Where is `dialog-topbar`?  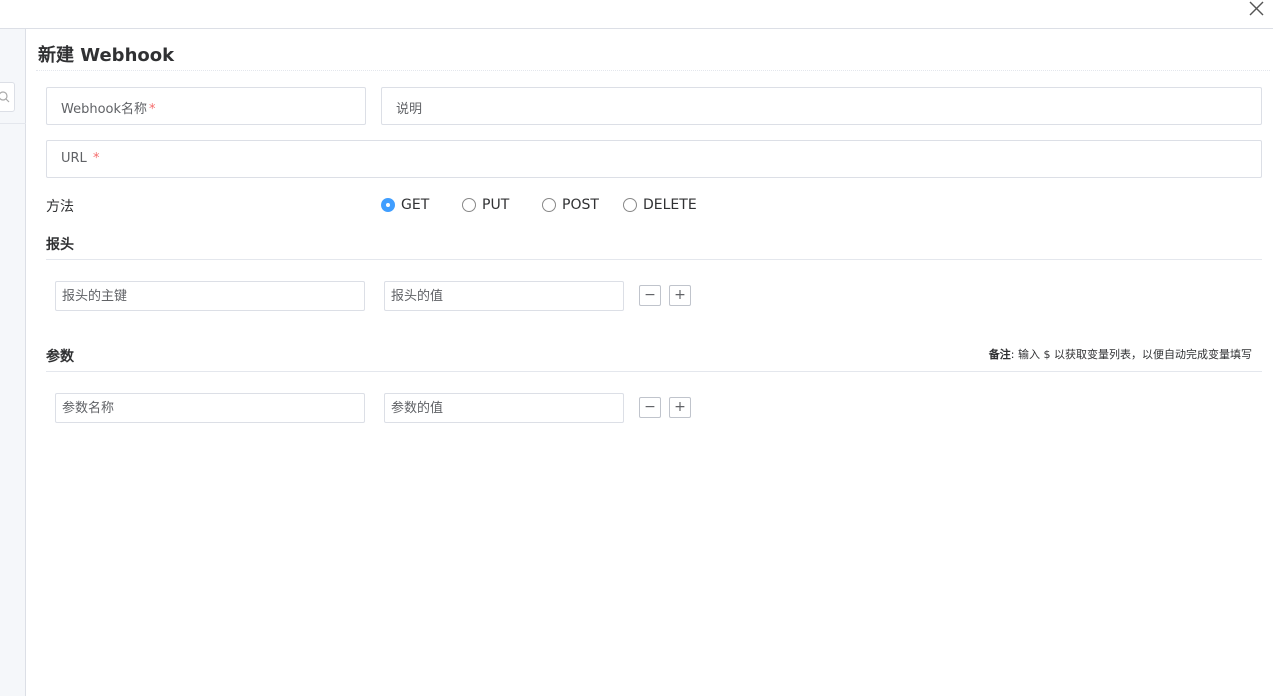
dialog-topbar is located at coordinates (636, 14).